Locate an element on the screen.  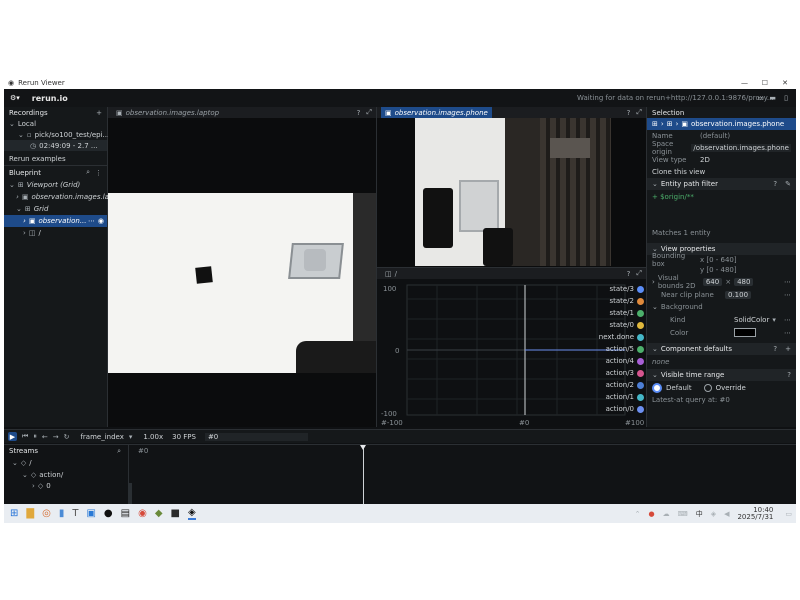
step-left-icon: ← is located at coordinates (45, 437).